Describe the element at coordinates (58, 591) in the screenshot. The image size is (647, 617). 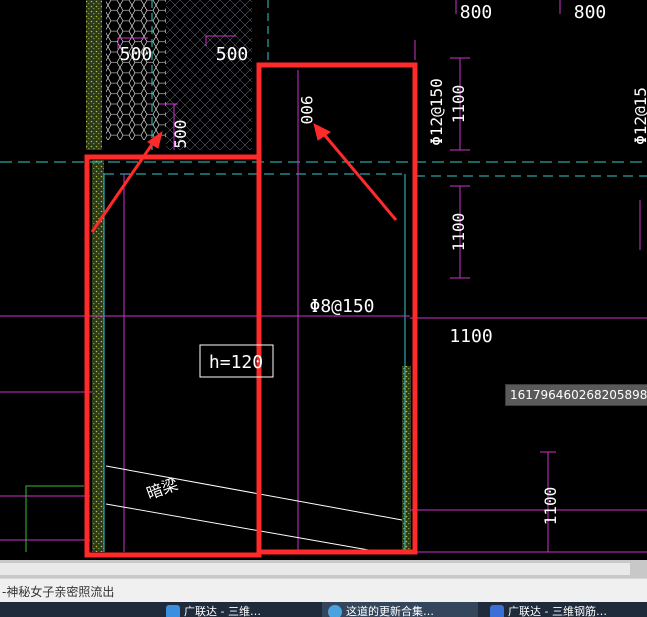
I see `status-text: -神秘女子亲密照流出` at that location.